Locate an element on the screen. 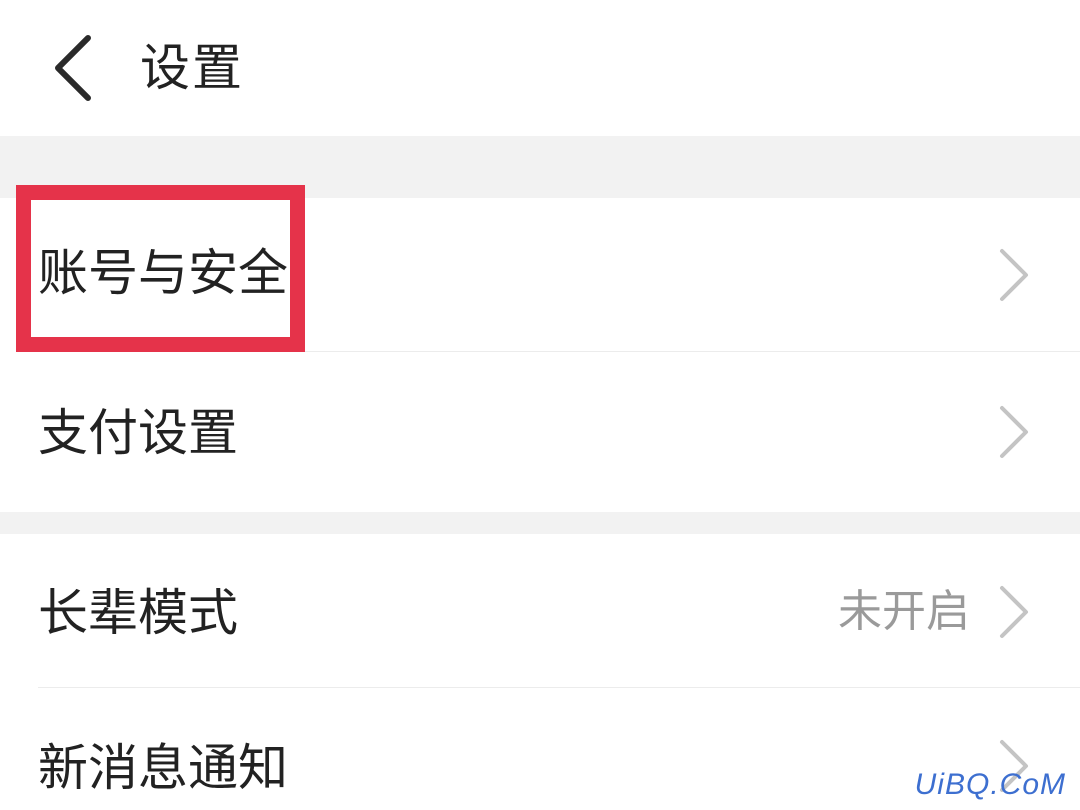 This screenshot has width=1080, height=810. settings-item-label: 新消息通知 is located at coordinates (163, 768).